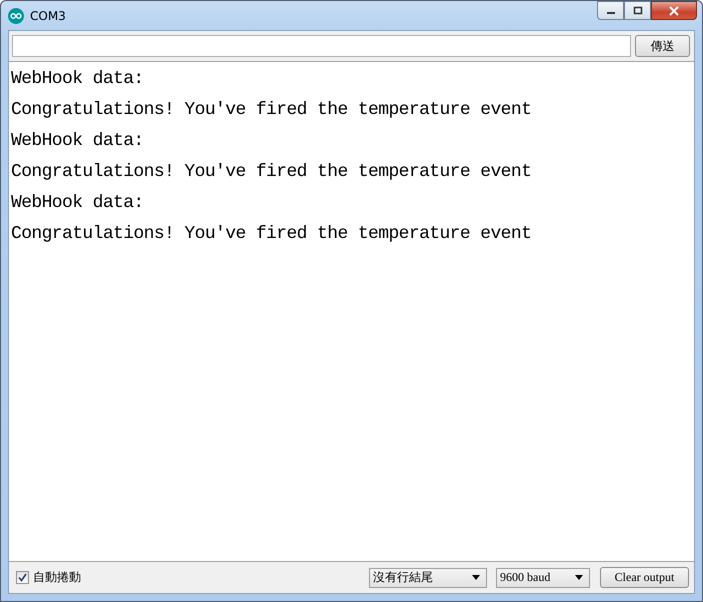 This screenshot has width=703, height=602. What do you see at coordinates (543, 578) in the screenshot?
I see `baud-dropdown: 9600 baud` at bounding box center [543, 578].